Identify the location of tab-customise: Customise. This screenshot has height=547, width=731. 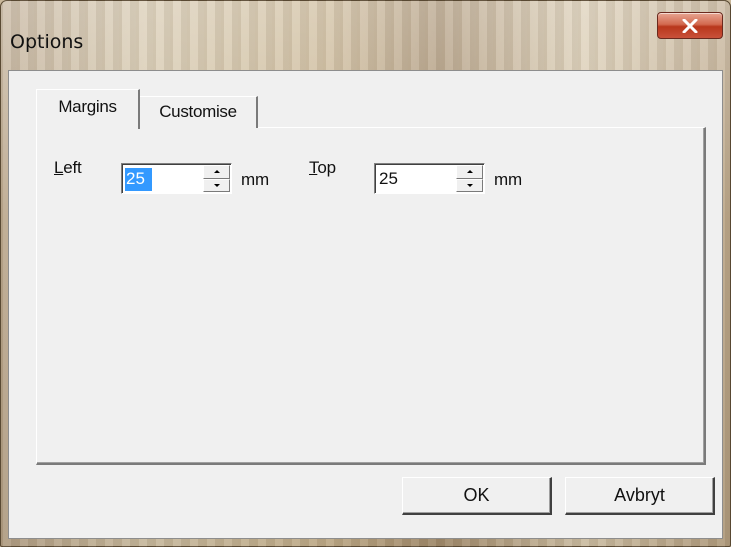
(199, 112).